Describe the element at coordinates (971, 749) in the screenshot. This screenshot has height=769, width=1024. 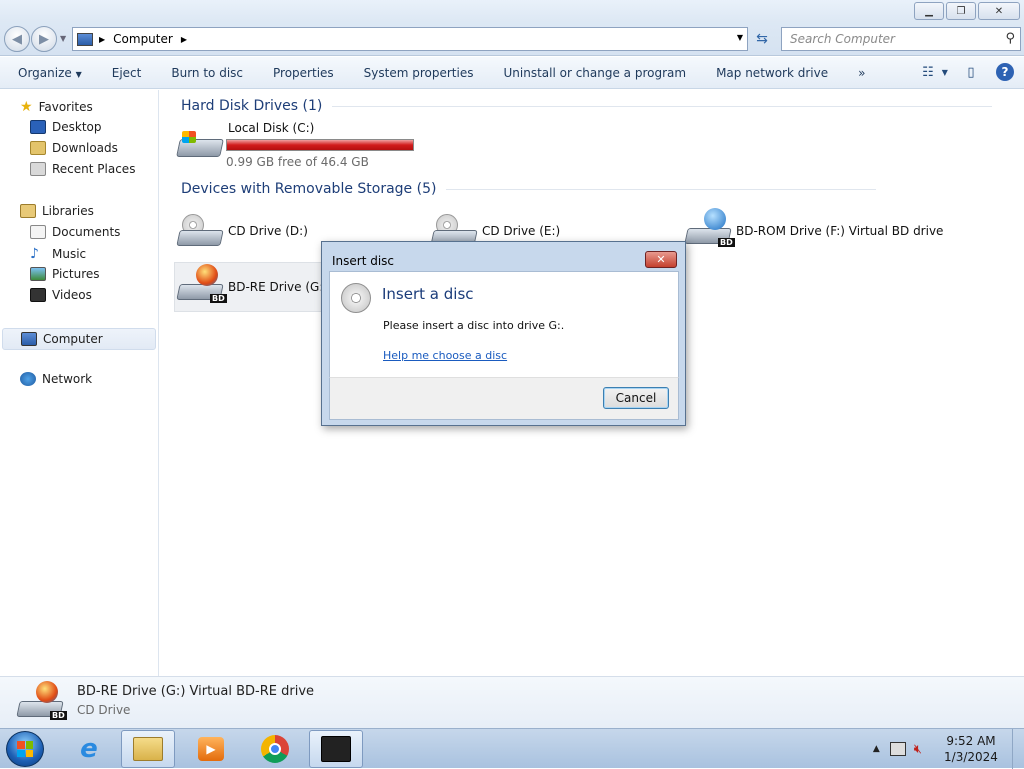
I see `clock: 9:52 AM 1/3/2024` at that location.